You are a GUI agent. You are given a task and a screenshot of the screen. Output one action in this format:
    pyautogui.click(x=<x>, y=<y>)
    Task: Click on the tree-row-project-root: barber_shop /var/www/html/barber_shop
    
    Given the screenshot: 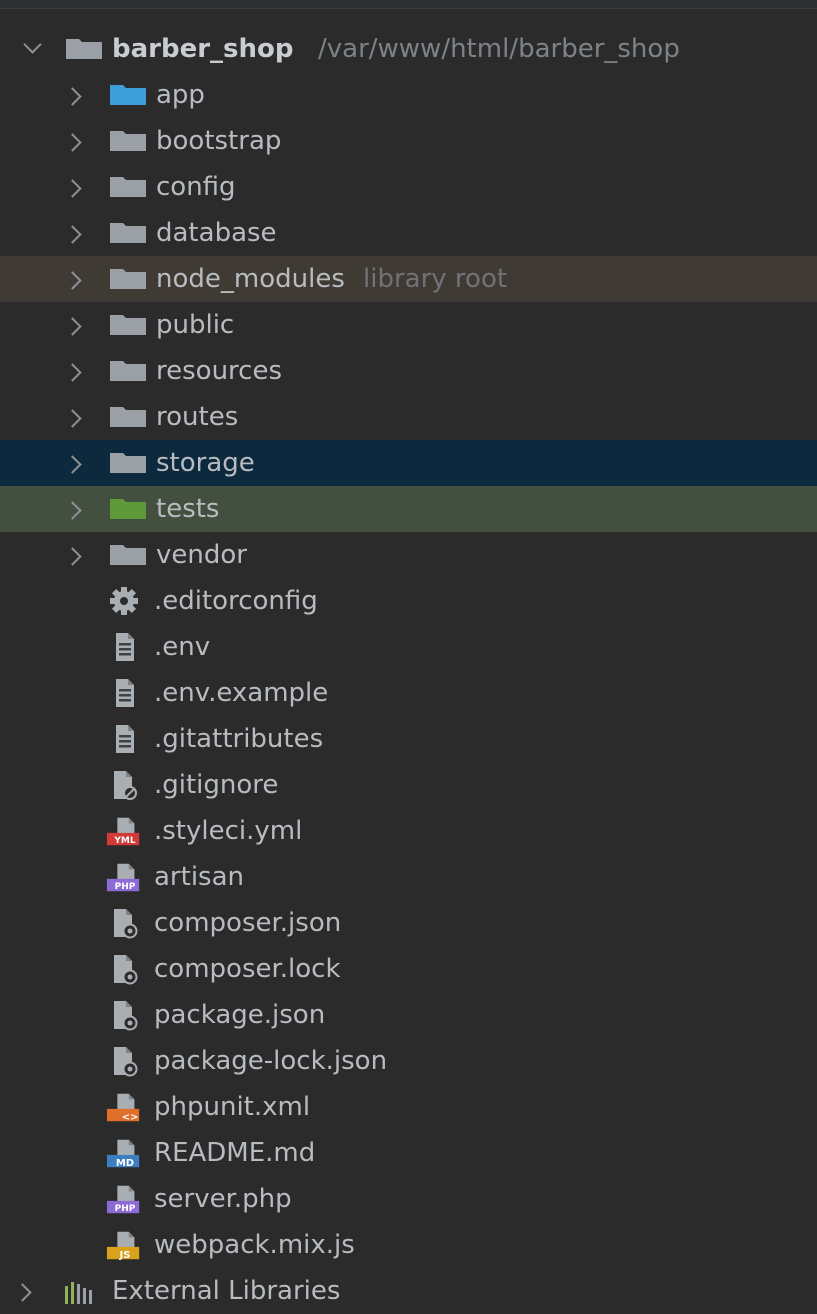 What is the action you would take?
    pyautogui.click(x=408, y=49)
    